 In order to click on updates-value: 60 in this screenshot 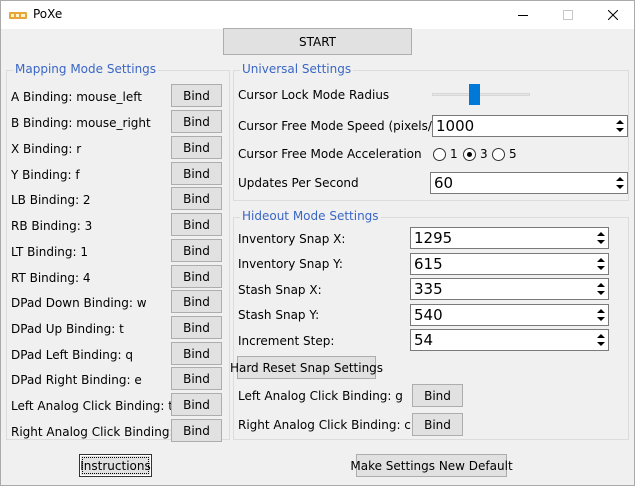, I will do `click(444, 183)`.